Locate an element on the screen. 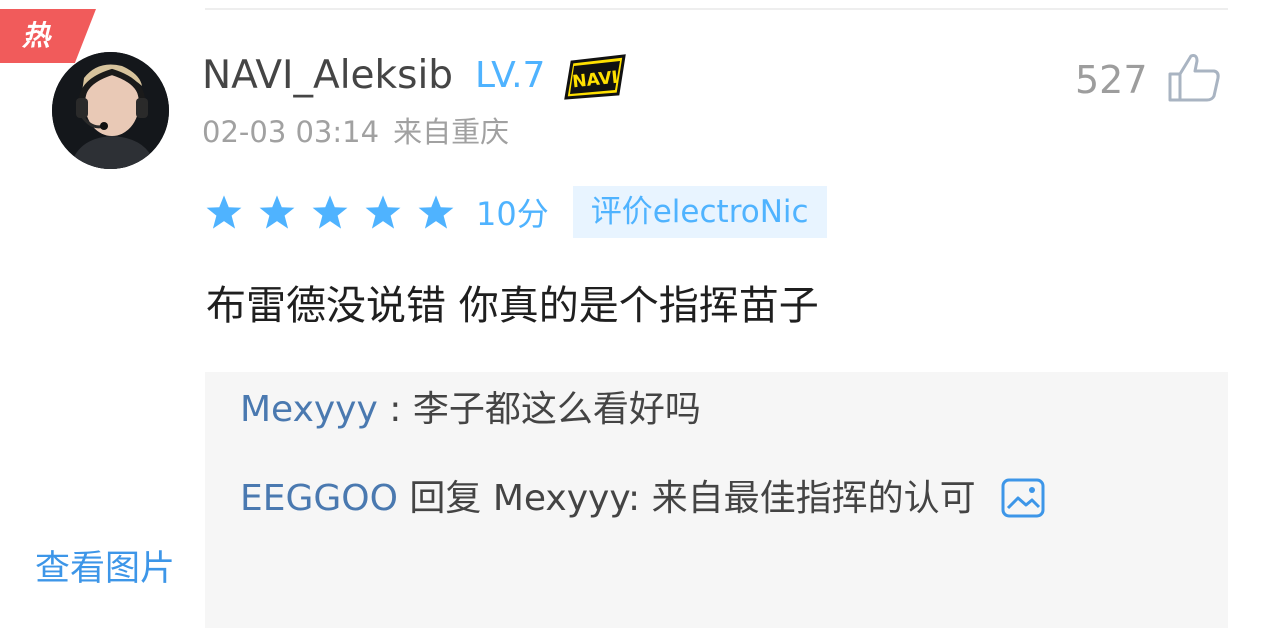 Image resolution: width=1280 pixels, height=628 pixels. hot-badge: 热 is located at coordinates (48, 36).